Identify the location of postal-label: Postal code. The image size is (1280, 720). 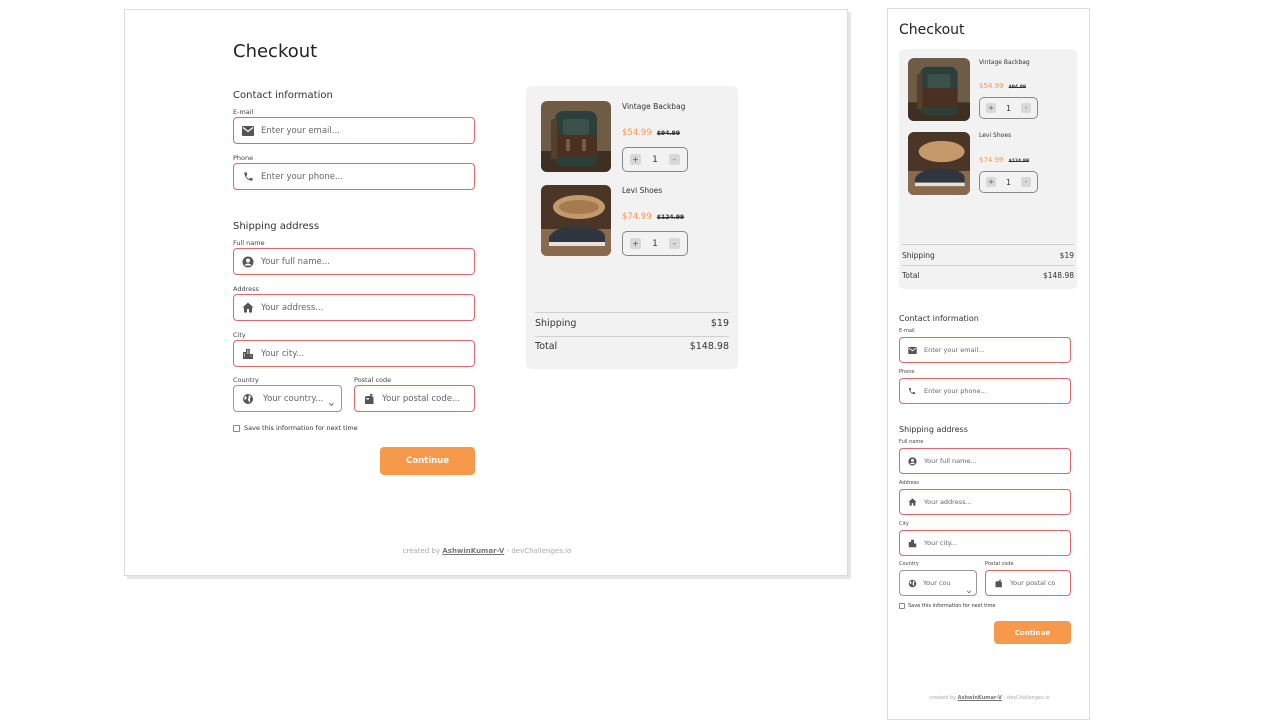
(999, 564).